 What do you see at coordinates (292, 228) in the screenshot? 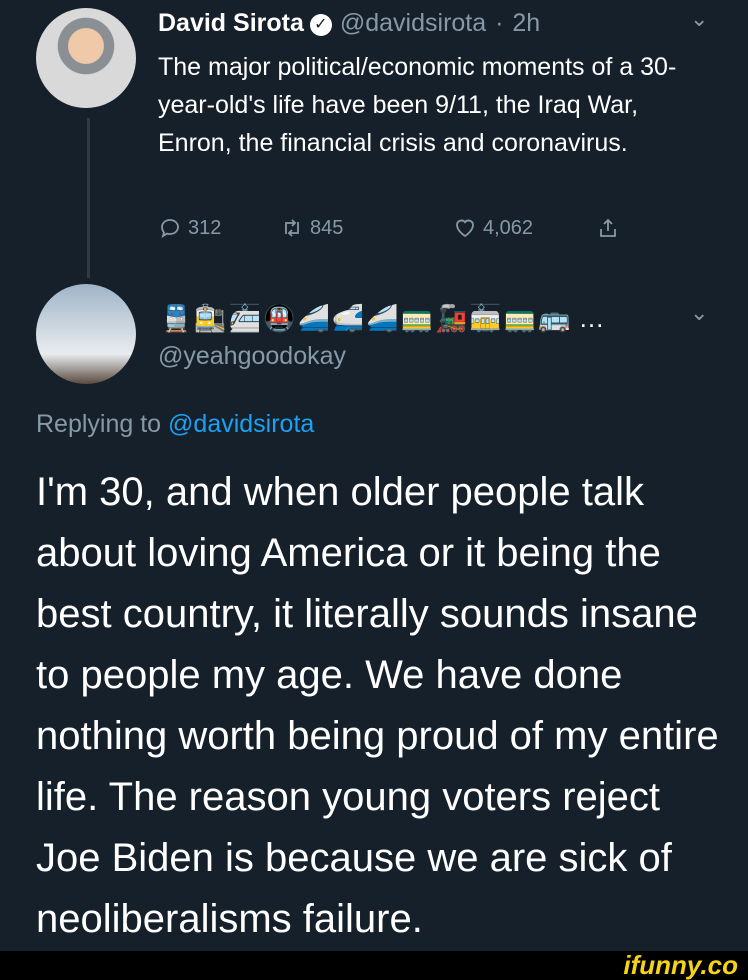
I see `retweet-icon` at bounding box center [292, 228].